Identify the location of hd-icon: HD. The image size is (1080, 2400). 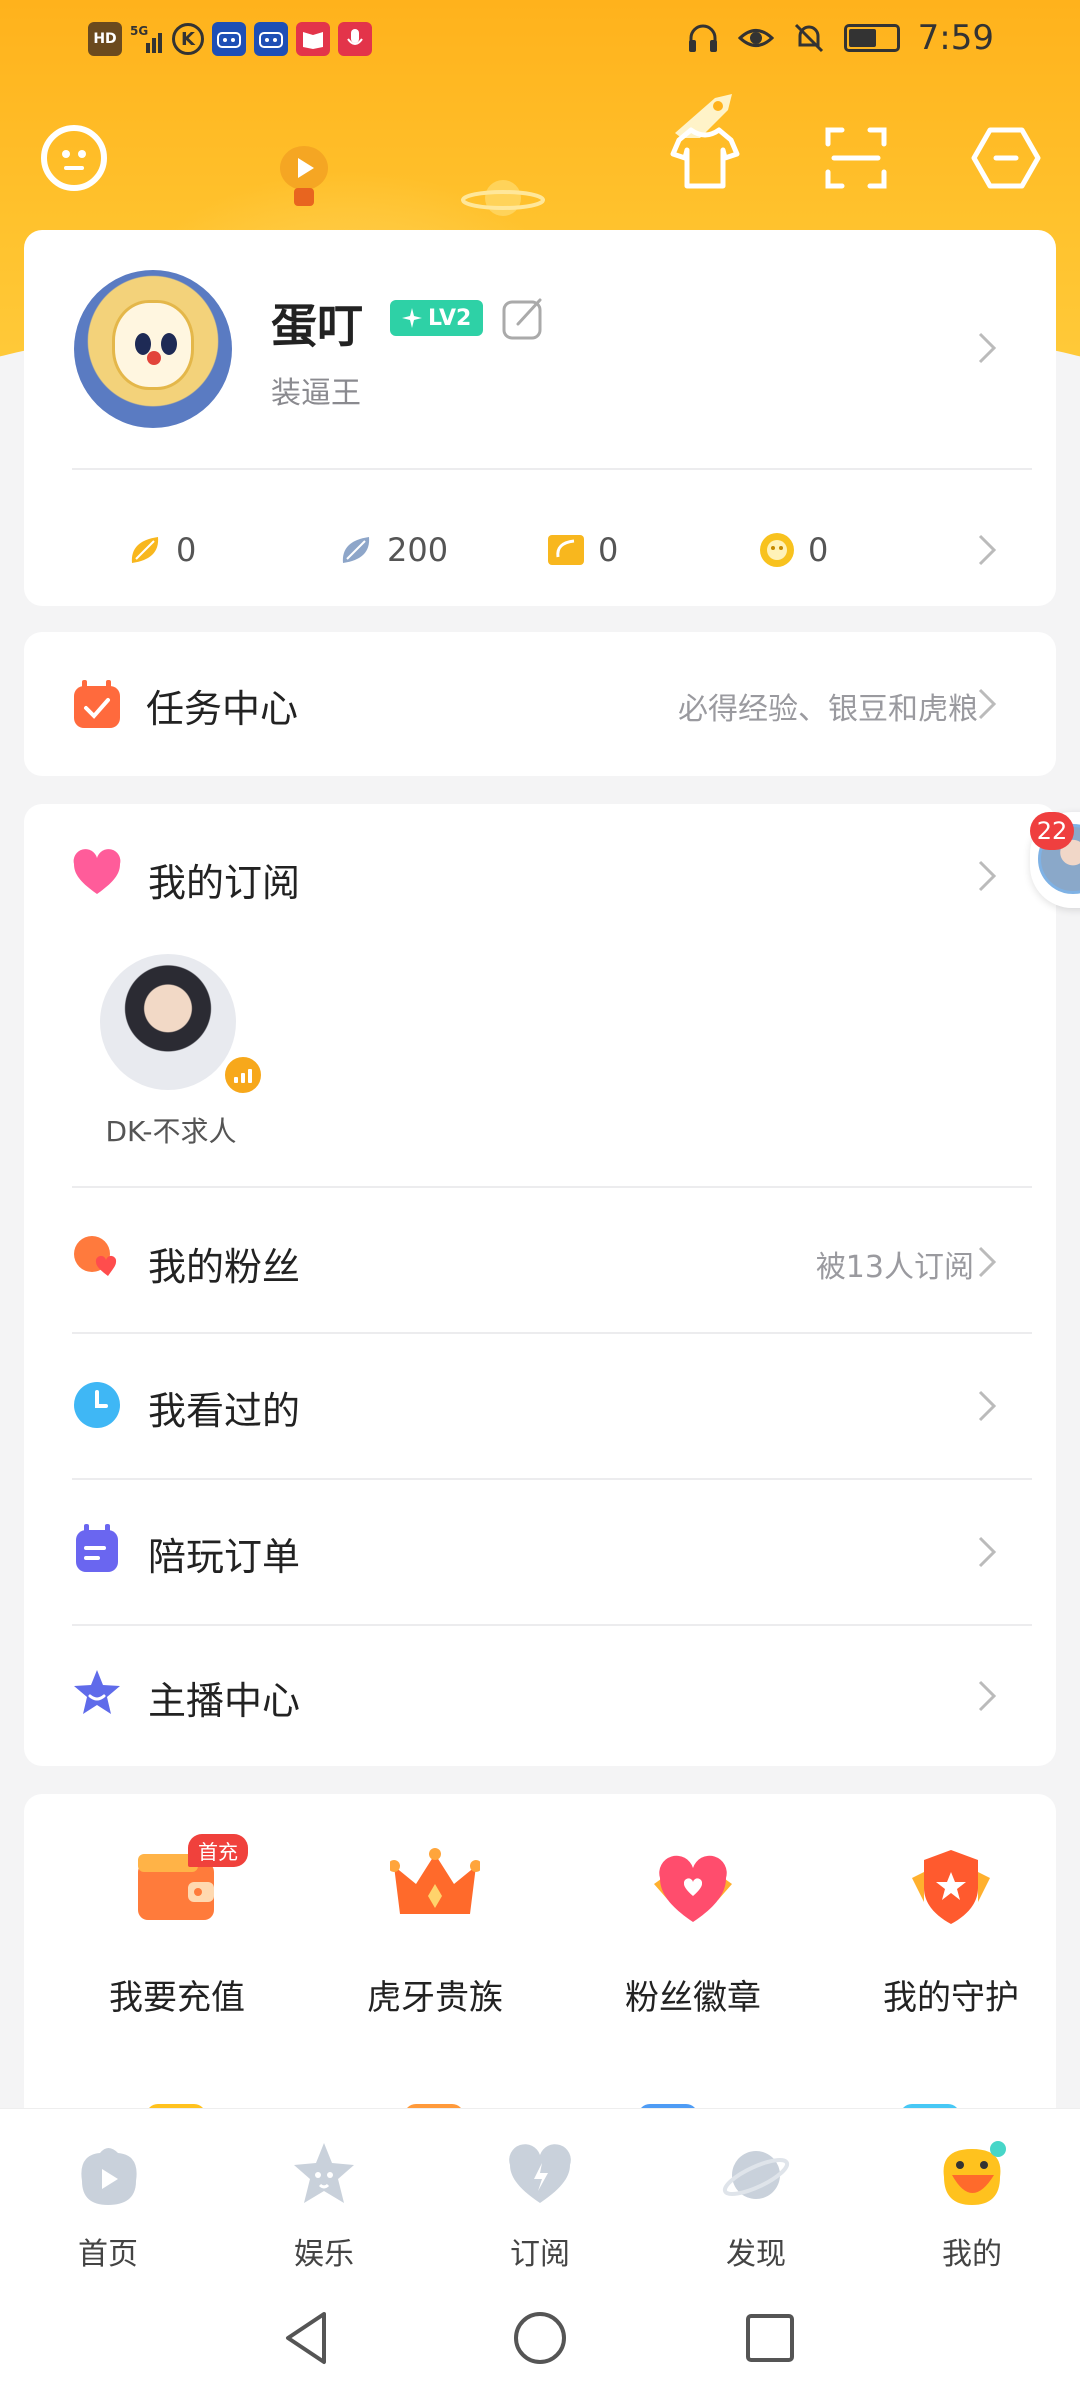
(105, 39).